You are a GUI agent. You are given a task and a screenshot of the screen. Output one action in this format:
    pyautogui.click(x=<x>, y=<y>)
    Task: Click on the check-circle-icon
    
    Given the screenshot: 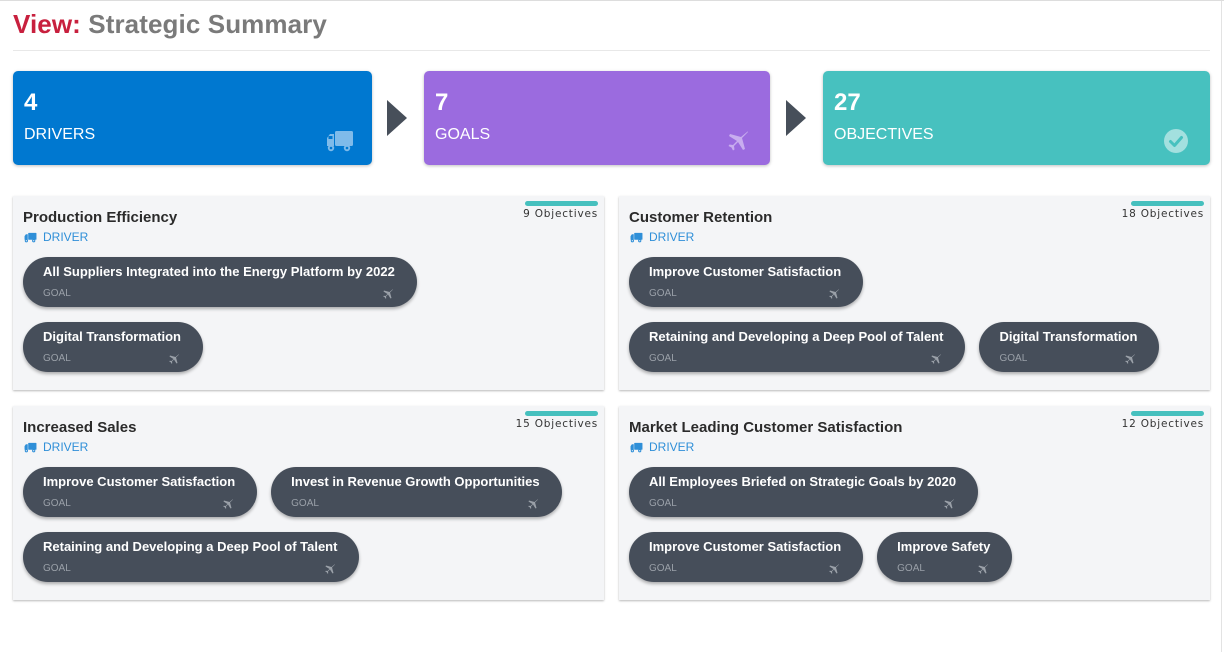 What is the action you would take?
    pyautogui.click(x=1176, y=141)
    